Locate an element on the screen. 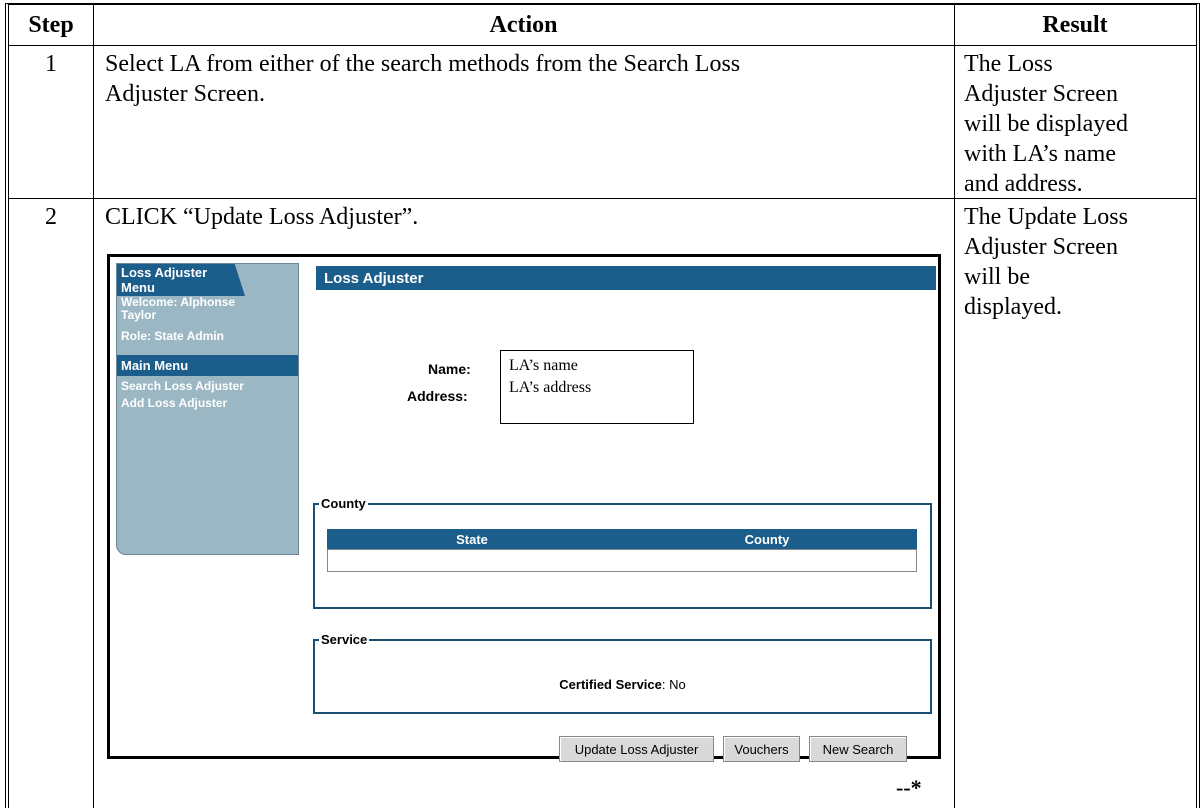 This screenshot has width=1204, height=810. row-divider is located at coordinates (602, 45).